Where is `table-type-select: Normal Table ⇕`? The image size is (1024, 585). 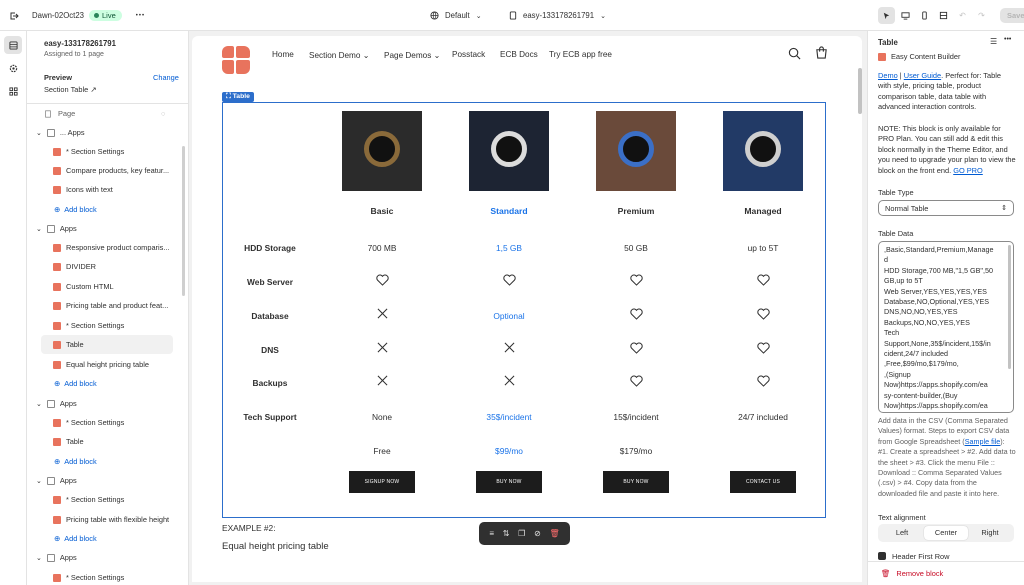
table-type-select: Normal Table ⇕ is located at coordinates (946, 208).